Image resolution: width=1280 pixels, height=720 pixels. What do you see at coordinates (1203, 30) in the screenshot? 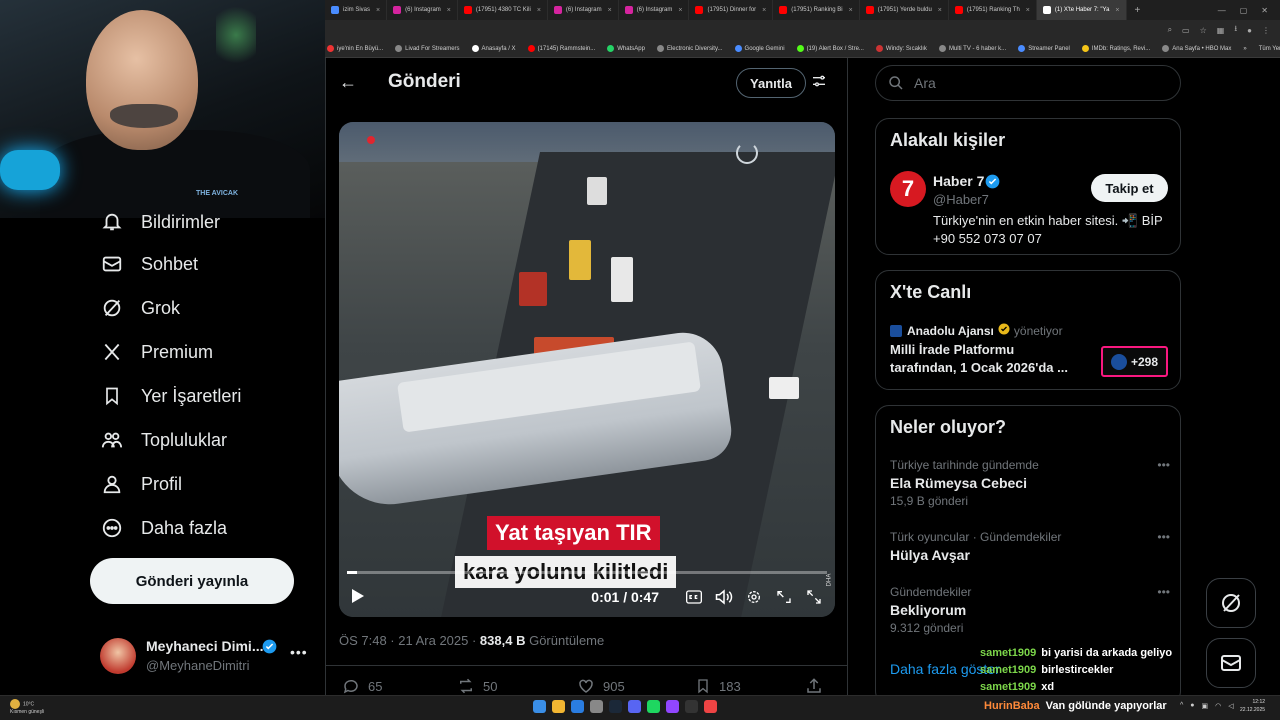
I see `star-icon: ☆` at bounding box center [1203, 30].